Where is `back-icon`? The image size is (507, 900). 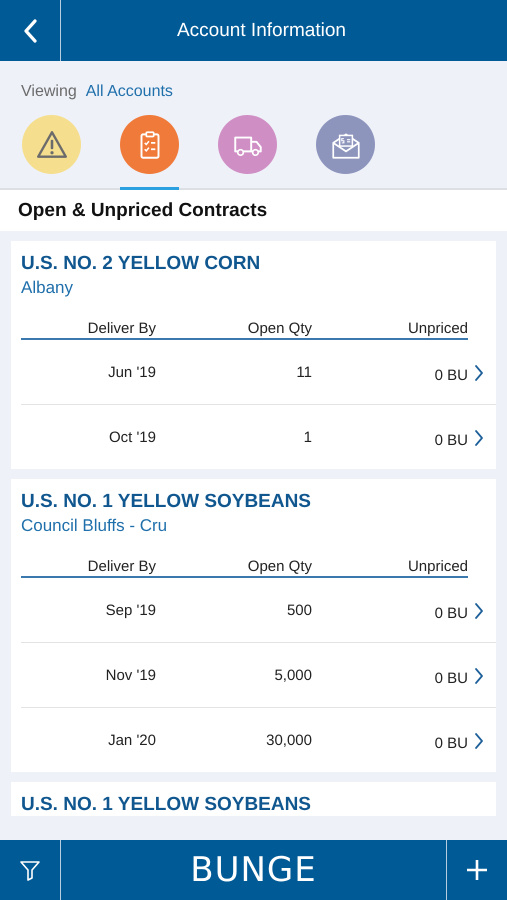 back-icon is located at coordinates (30, 30).